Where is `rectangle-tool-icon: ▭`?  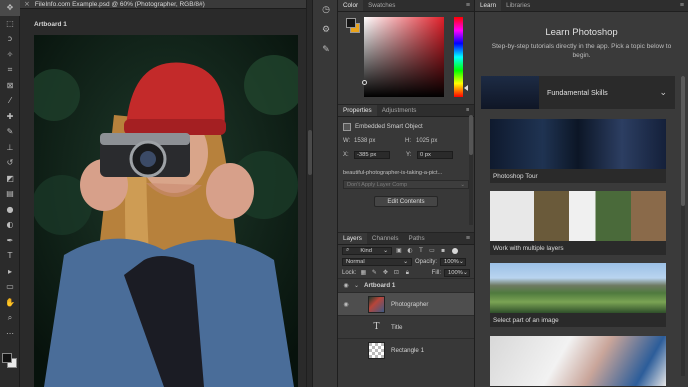 rectangle-tool-icon: ▭ is located at coordinates (10, 287).